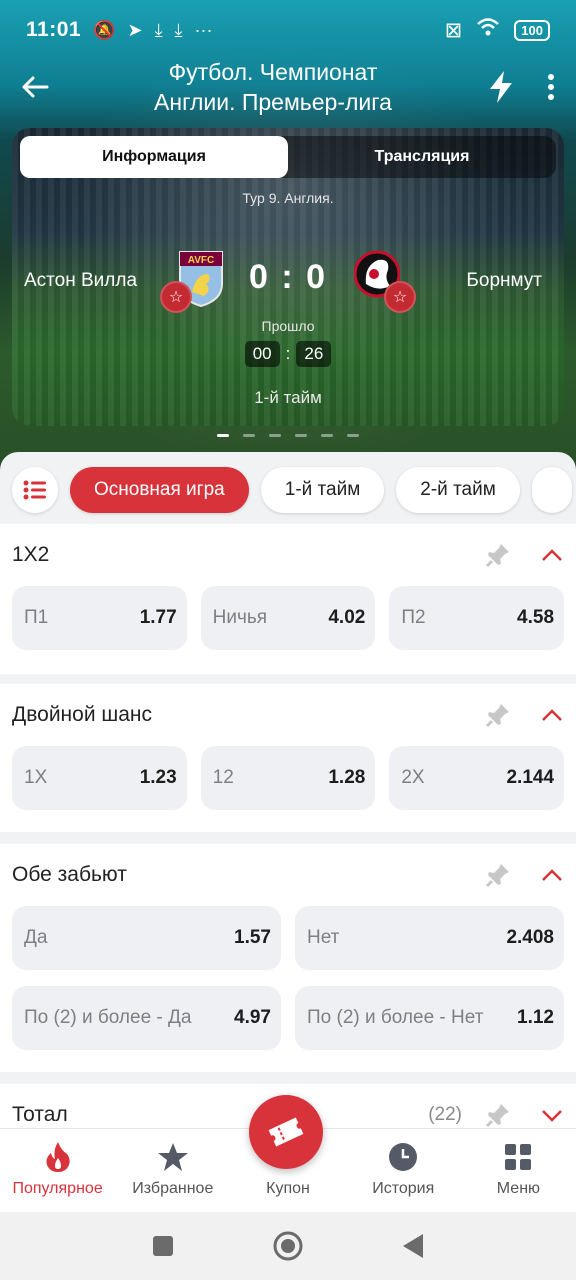 Image resolution: width=576 pixels, height=1280 pixels. I want to click on home-icon, so click(288, 1246).